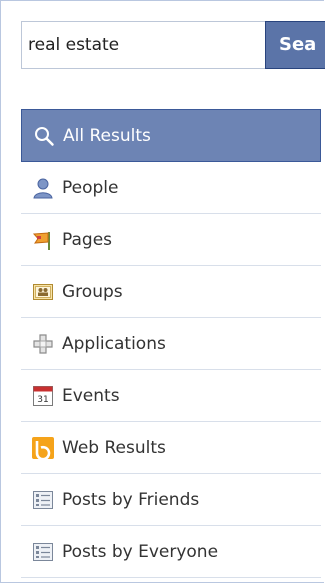 This screenshot has height=583, width=325. What do you see at coordinates (90, 187) in the screenshot?
I see `filter-label: People` at bounding box center [90, 187].